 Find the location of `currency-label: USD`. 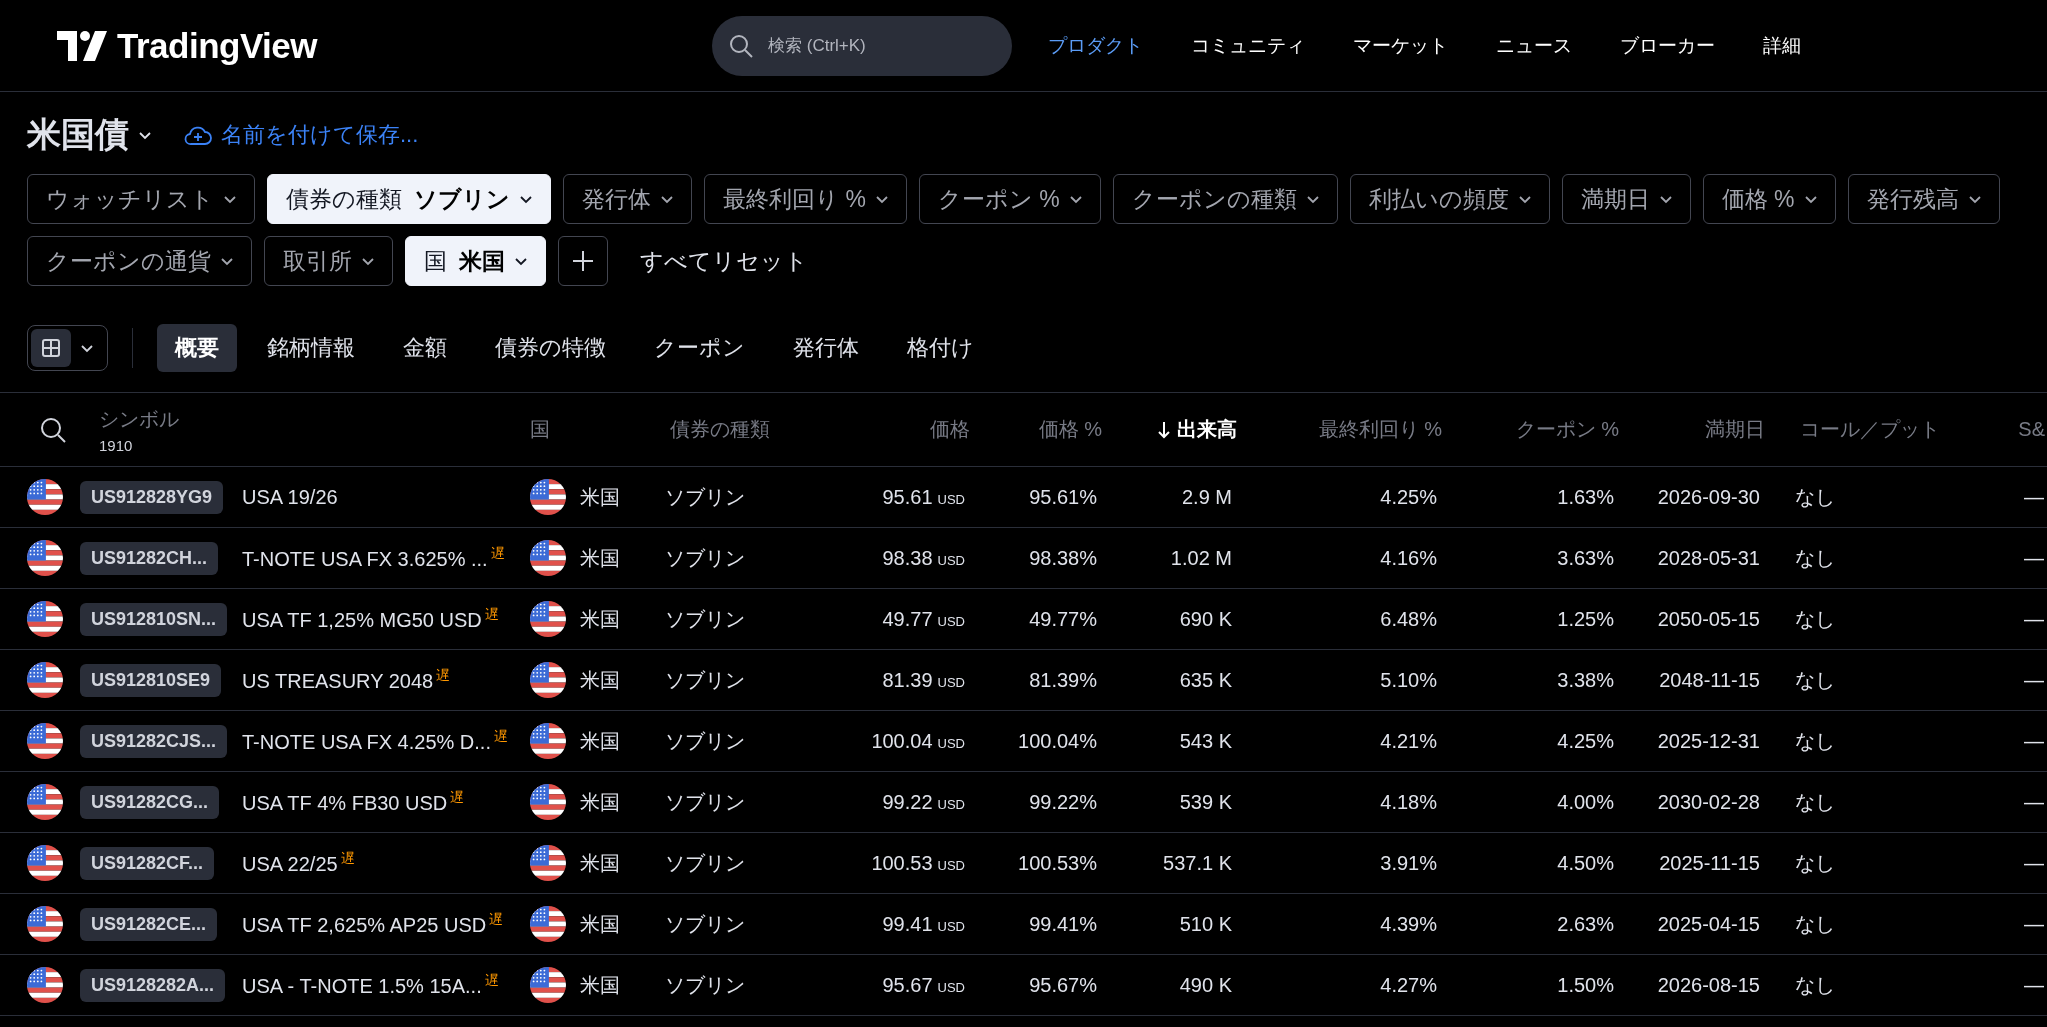

currency-label: USD is located at coordinates (951, 682).